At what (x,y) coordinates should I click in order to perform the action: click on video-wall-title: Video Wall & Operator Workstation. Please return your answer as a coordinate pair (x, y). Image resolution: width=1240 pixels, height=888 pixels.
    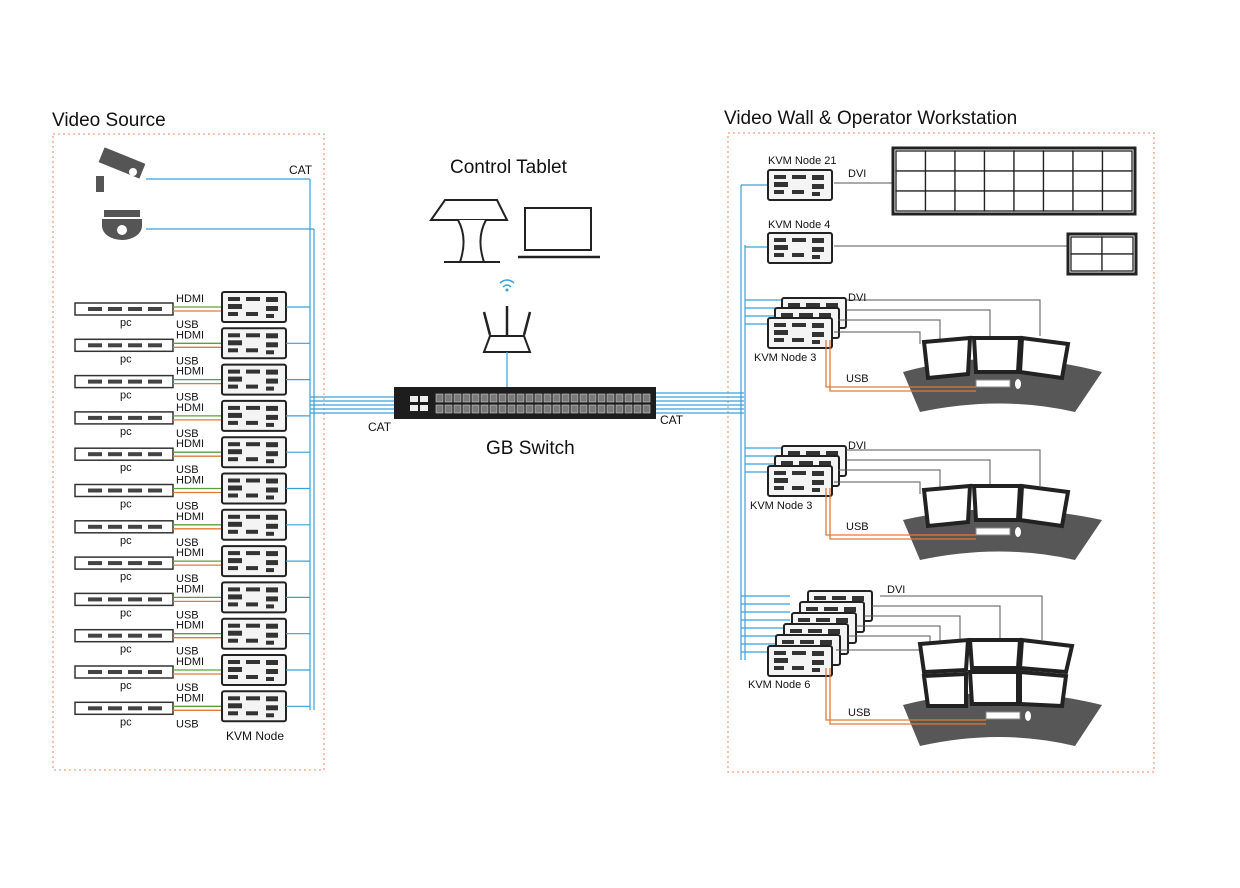
    Looking at the image, I should click on (870, 118).